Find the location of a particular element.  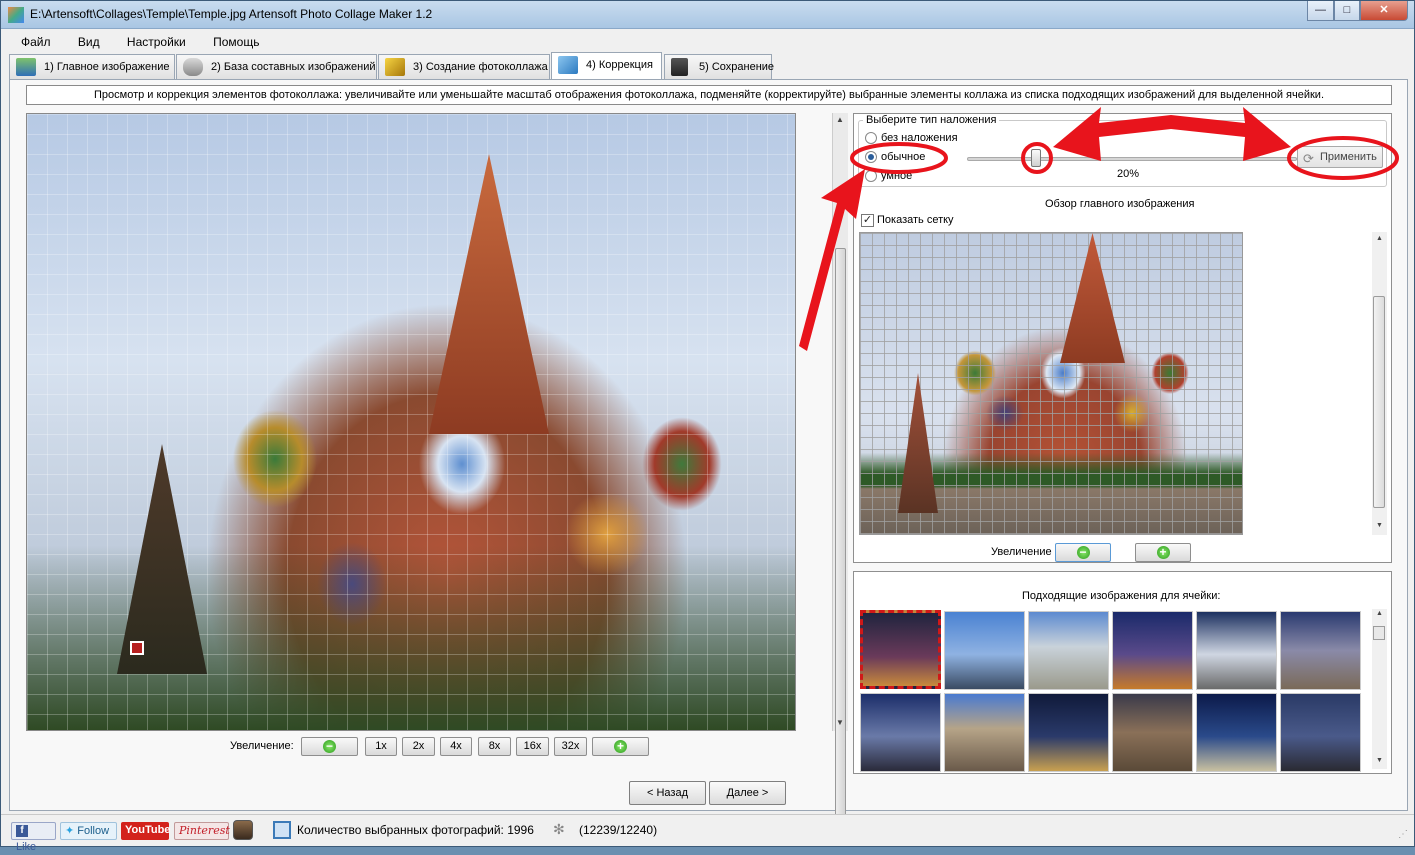

scrollbar-thumb is located at coordinates (840, 535).